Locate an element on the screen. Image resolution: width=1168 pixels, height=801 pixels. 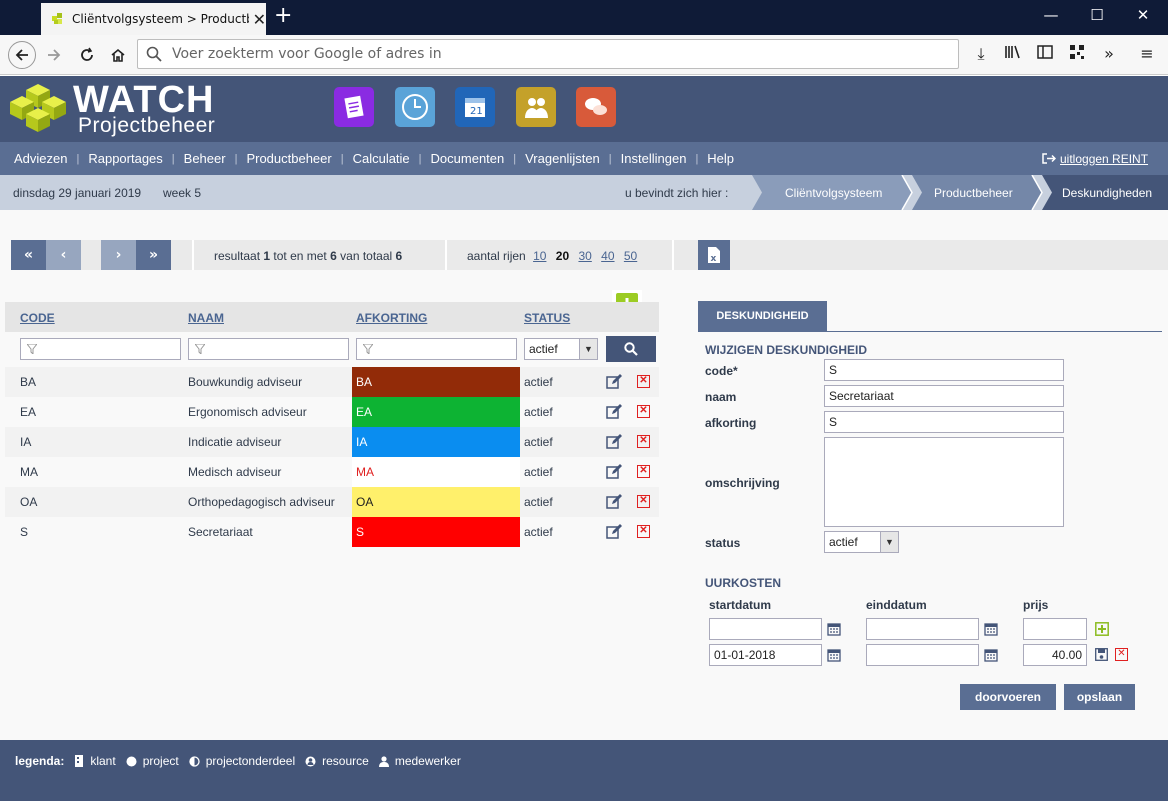
table-row: MA Medisch adviseur MA actief ✕ is located at coordinates (332, 472).